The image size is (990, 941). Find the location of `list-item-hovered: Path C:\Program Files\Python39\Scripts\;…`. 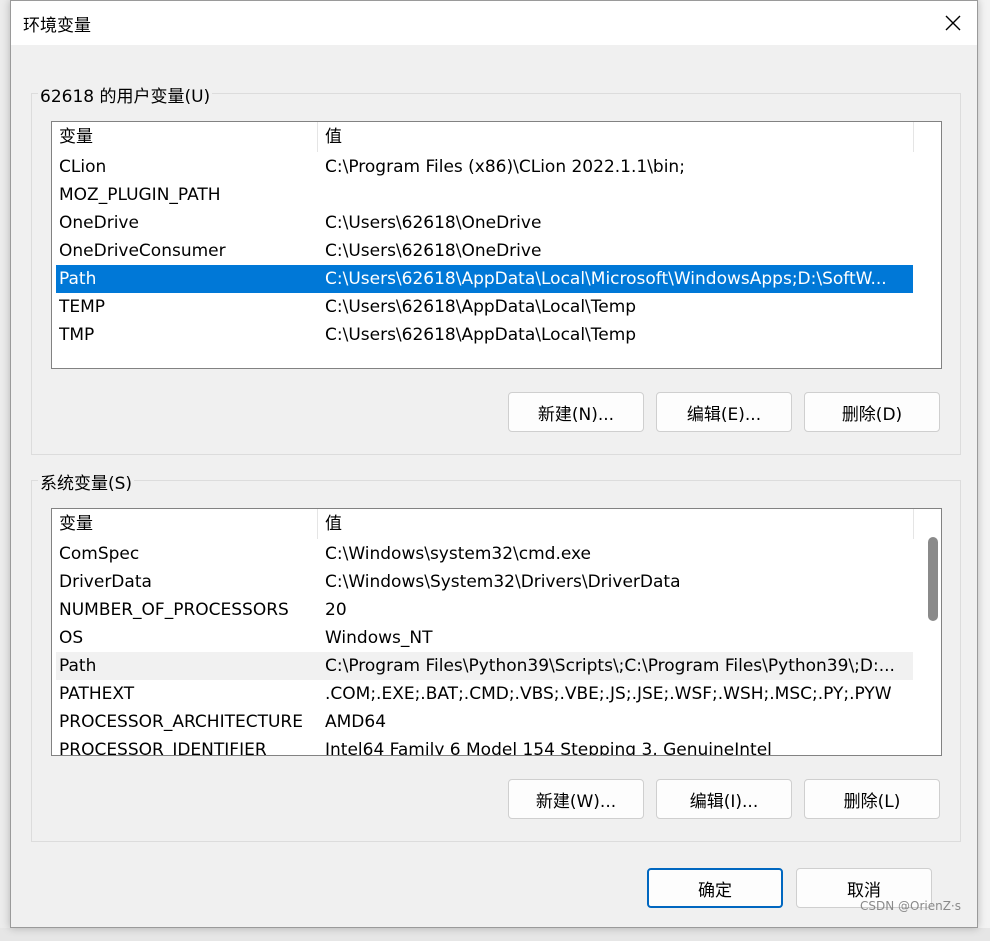

list-item-hovered: Path C:\Program Files\Python39\Scripts\;… is located at coordinates (484, 666).